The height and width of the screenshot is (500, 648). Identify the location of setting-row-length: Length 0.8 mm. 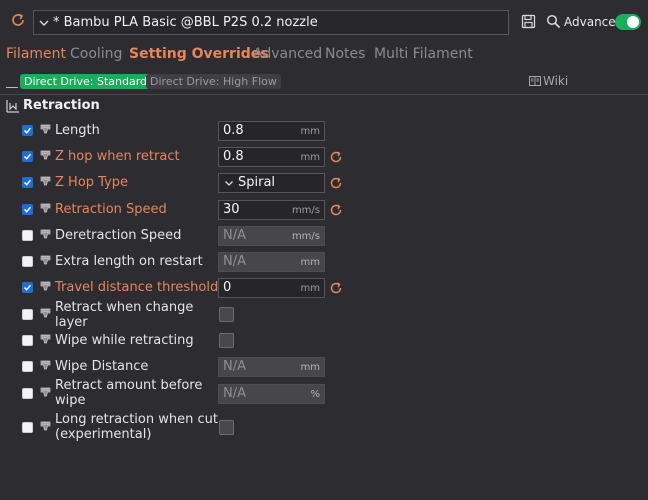
(324, 131).